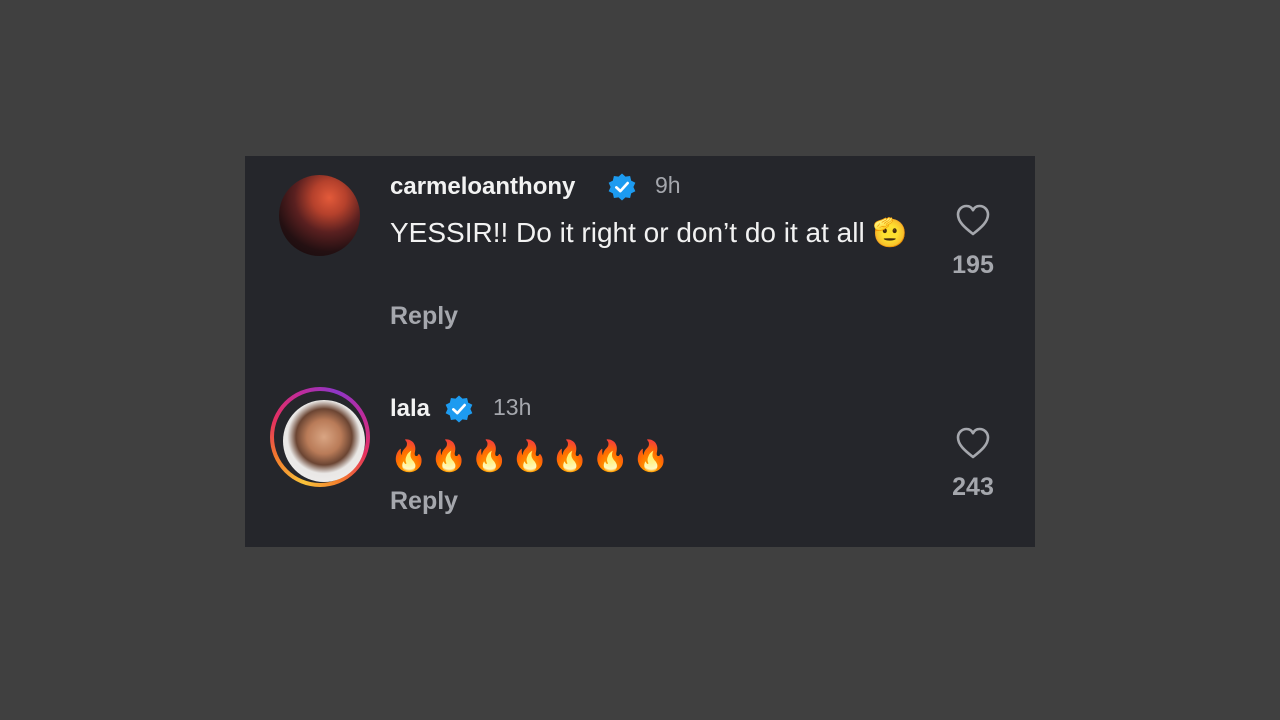  I want to click on comment-item: lala 13h 🔥🔥🔥🔥🔥🔥🔥 Reply 243, so click(640, 462).